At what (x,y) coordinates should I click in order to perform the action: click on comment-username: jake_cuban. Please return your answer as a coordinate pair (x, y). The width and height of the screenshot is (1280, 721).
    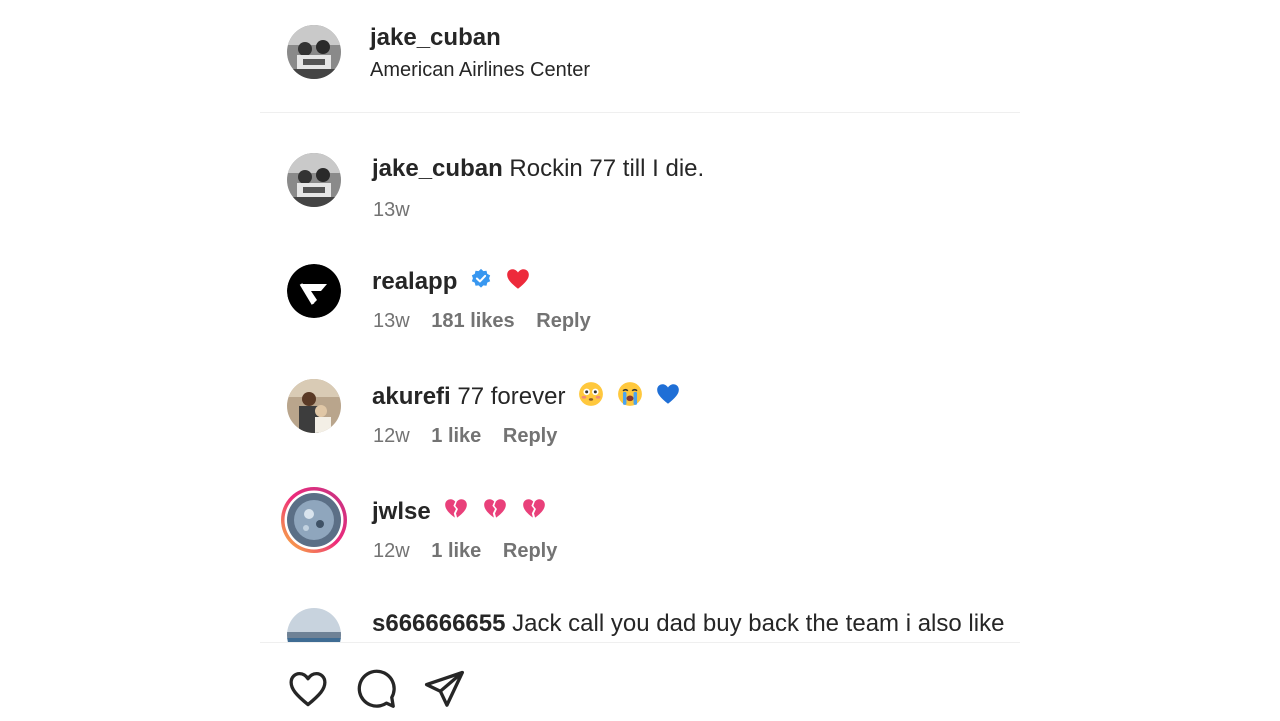
    Looking at the image, I should click on (437, 168).